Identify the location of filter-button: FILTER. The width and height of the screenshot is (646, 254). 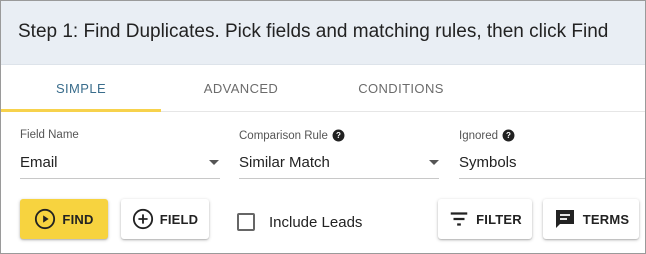
(485, 219).